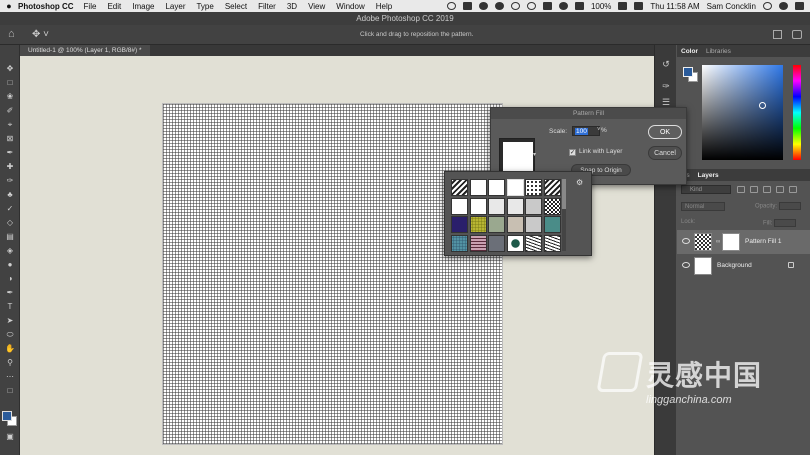 Image resolution: width=810 pixels, height=455 pixels. What do you see at coordinates (499, 6) in the screenshot?
I see `cloud-icon` at bounding box center [499, 6].